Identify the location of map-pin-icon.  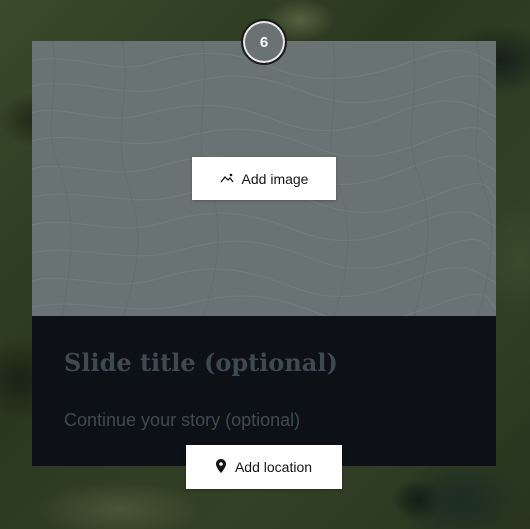
(220, 467).